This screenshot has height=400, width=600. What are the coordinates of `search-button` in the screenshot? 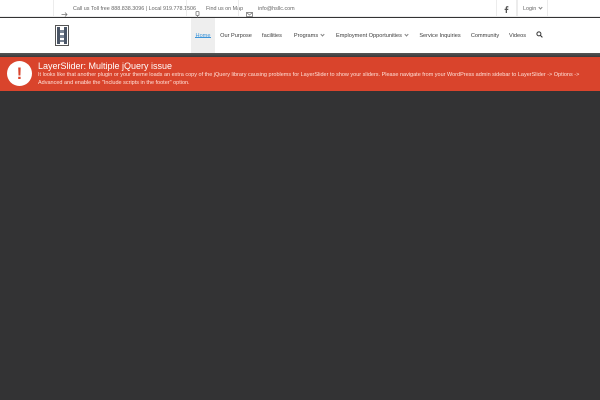 It's located at (539, 35).